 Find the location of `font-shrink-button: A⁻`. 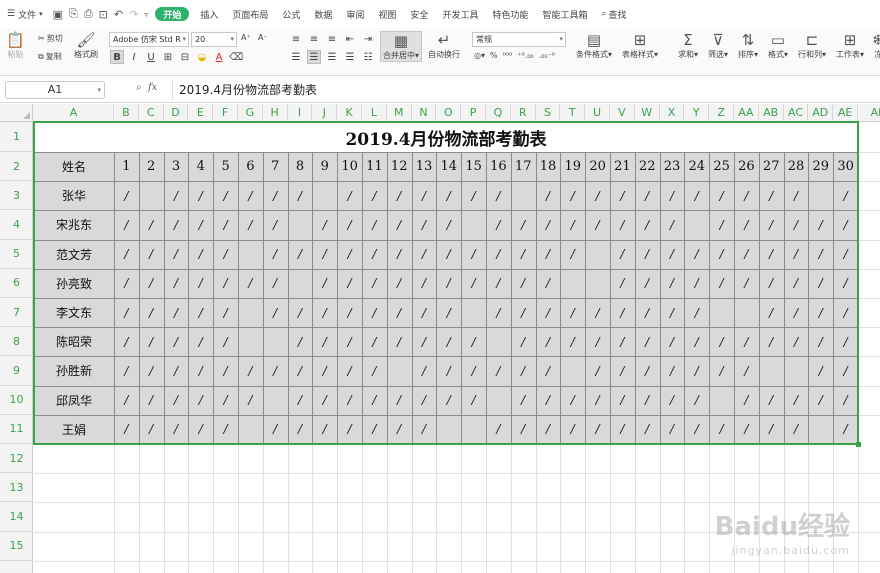

font-shrink-button: A⁻ is located at coordinates (263, 37).